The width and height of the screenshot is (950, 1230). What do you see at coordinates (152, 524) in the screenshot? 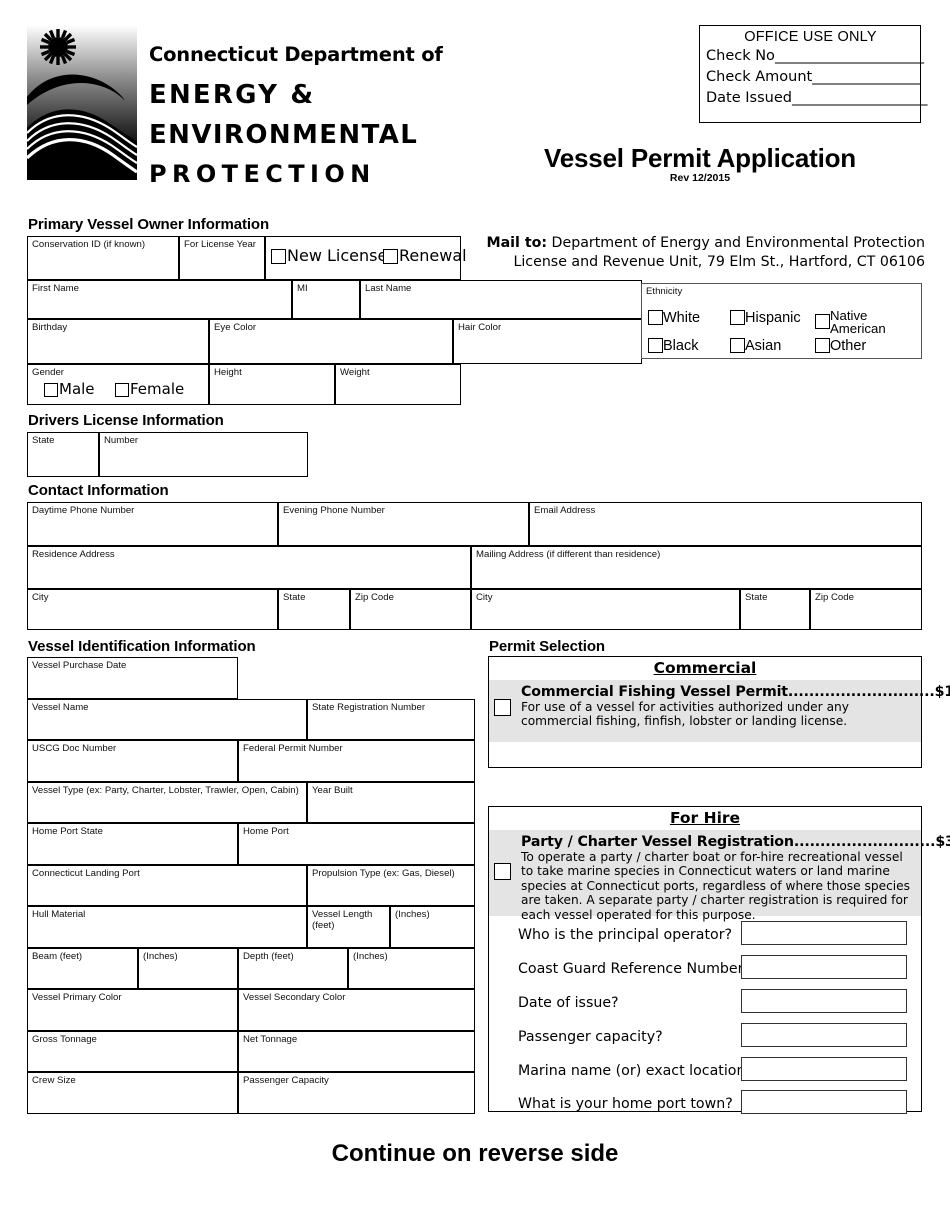
I see `field-daytime-phone: Daytime Phone Number` at bounding box center [152, 524].